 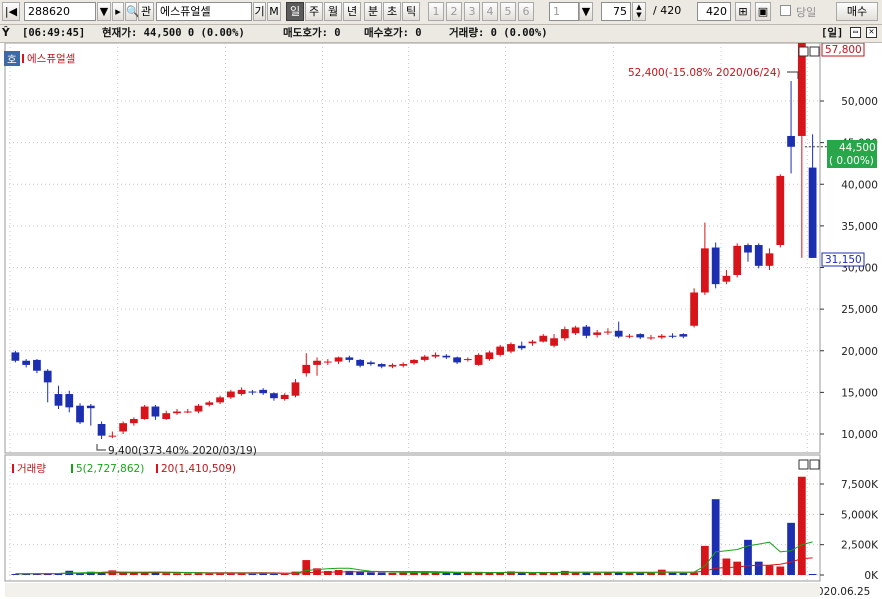 What do you see at coordinates (743, 11) in the screenshot?
I see `add-indicator-icon: ⊞` at bounding box center [743, 11].